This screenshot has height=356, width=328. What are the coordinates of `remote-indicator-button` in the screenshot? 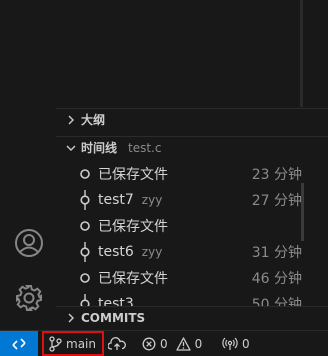 It's located at (19, 343).